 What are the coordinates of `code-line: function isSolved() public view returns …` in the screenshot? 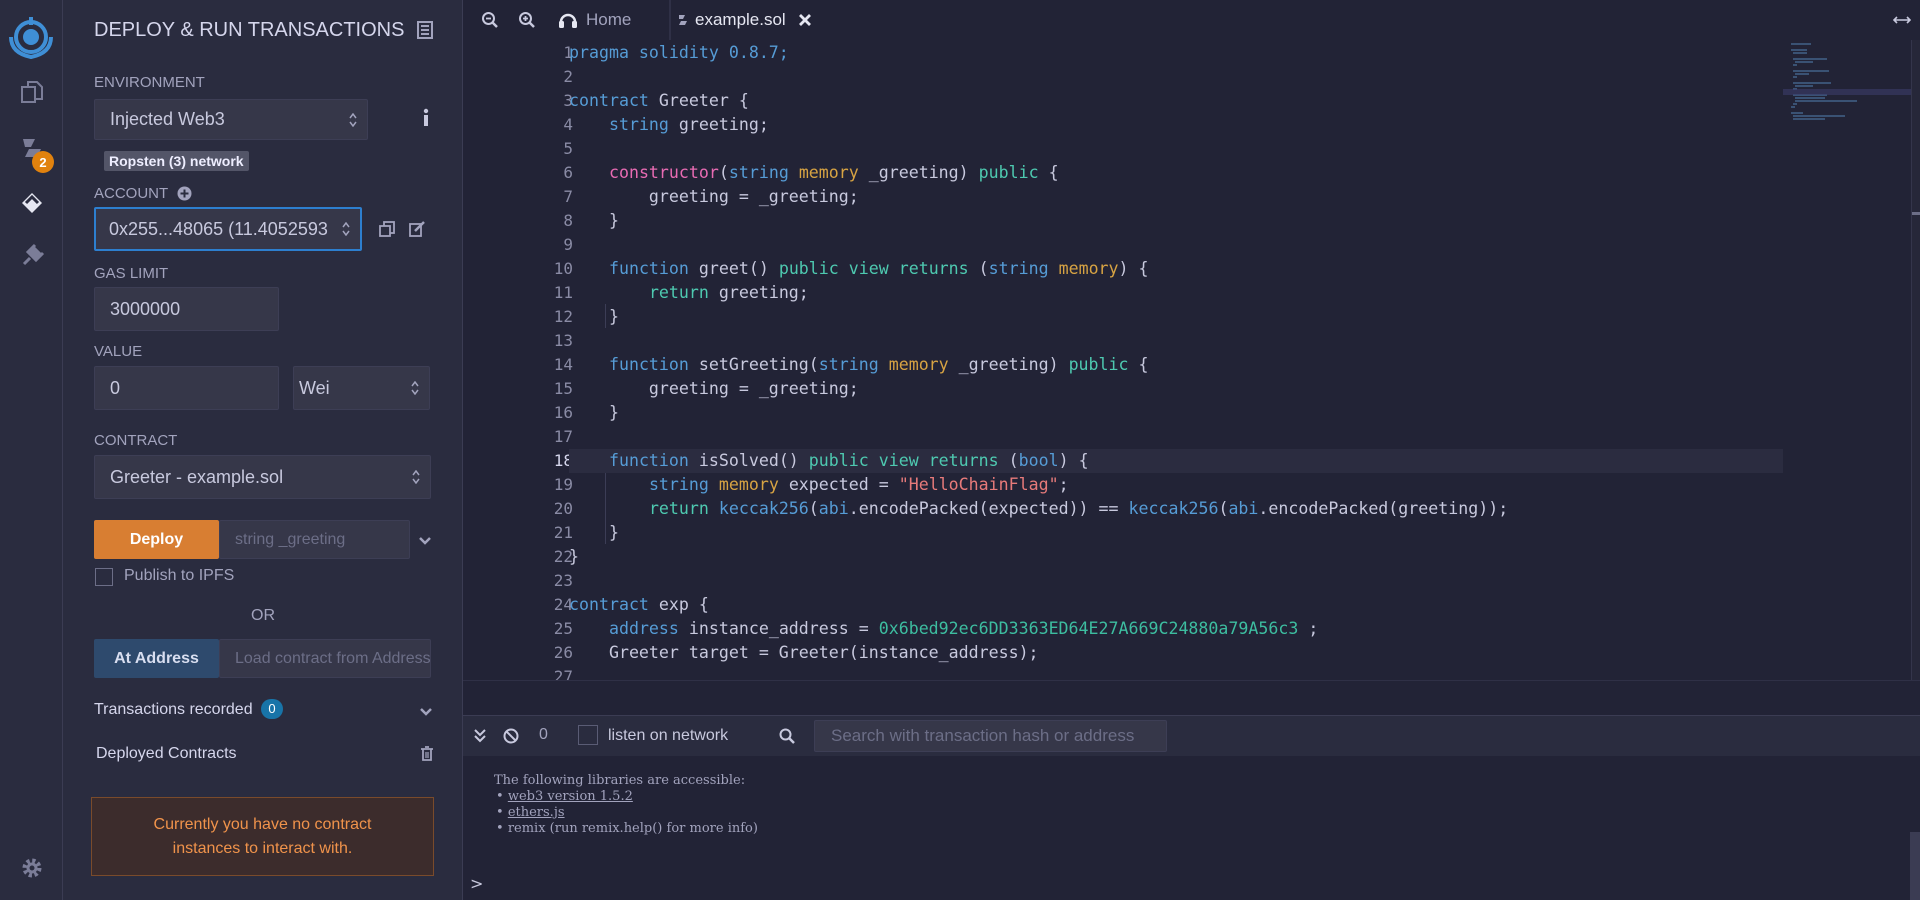 It's located at (1189, 461).